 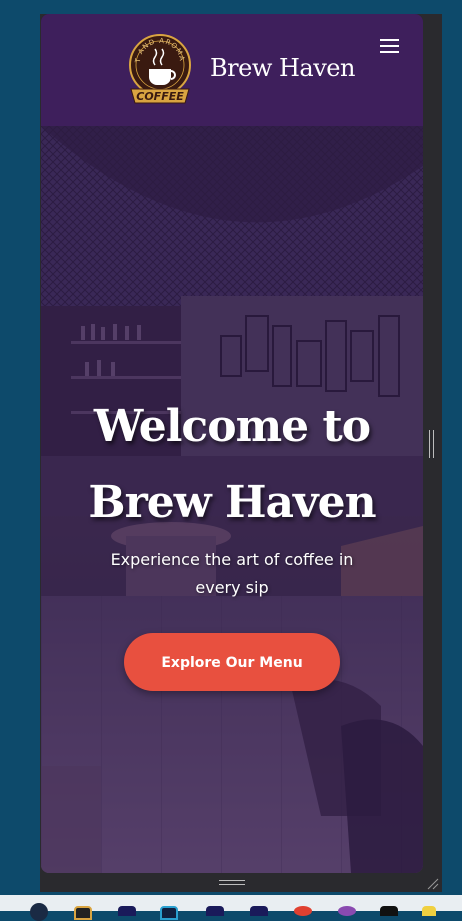 I want to click on navbar: HOT AND AROMATIC COFFEE Brew Haven, so click(x=232, y=70).